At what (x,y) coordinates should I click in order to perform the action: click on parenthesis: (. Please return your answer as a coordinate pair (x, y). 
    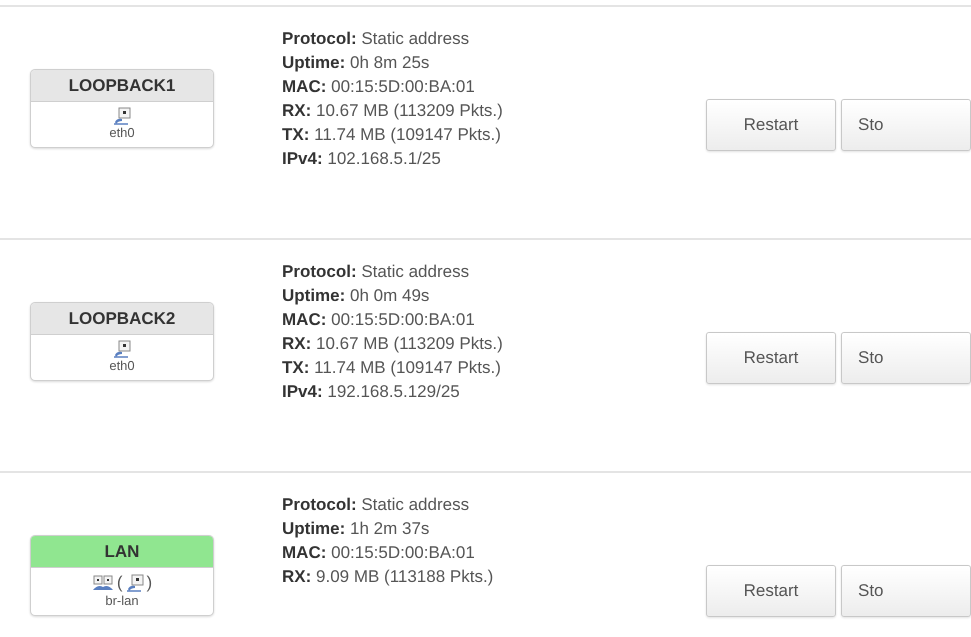
    Looking at the image, I should click on (119, 583).